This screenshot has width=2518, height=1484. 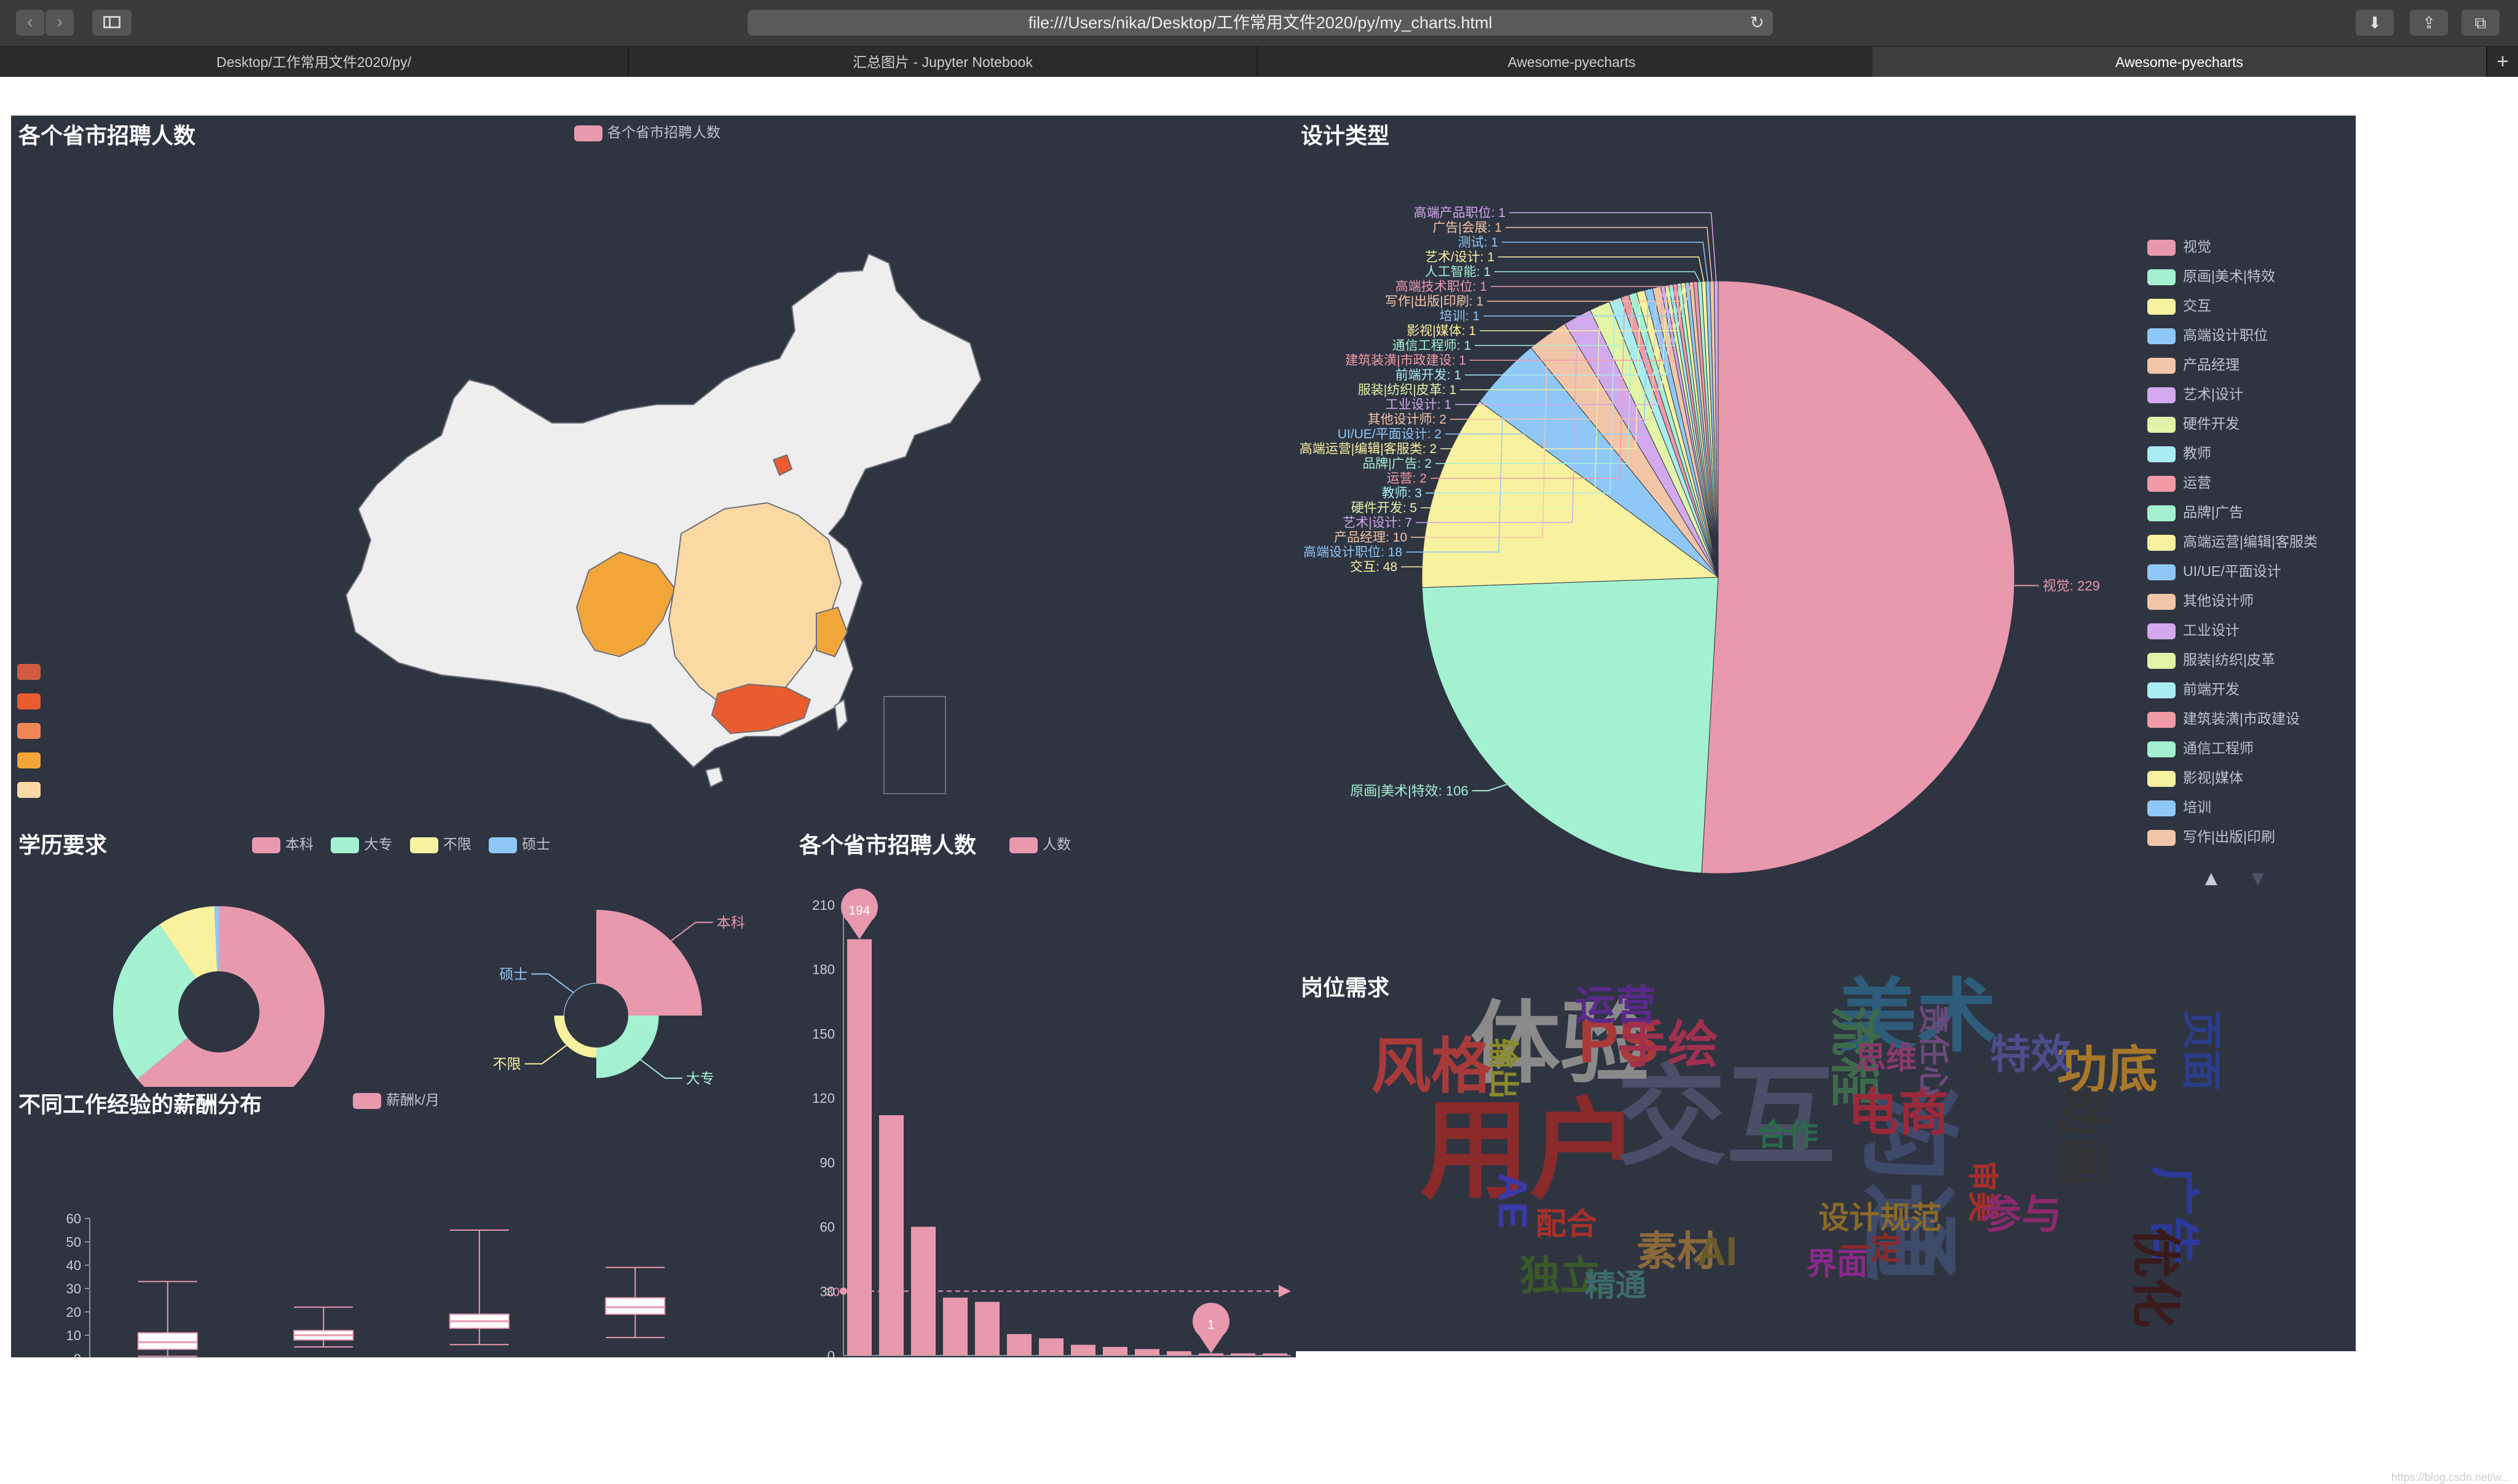 I want to click on legend-label: 写作|出版|印刷, so click(x=2229, y=837).